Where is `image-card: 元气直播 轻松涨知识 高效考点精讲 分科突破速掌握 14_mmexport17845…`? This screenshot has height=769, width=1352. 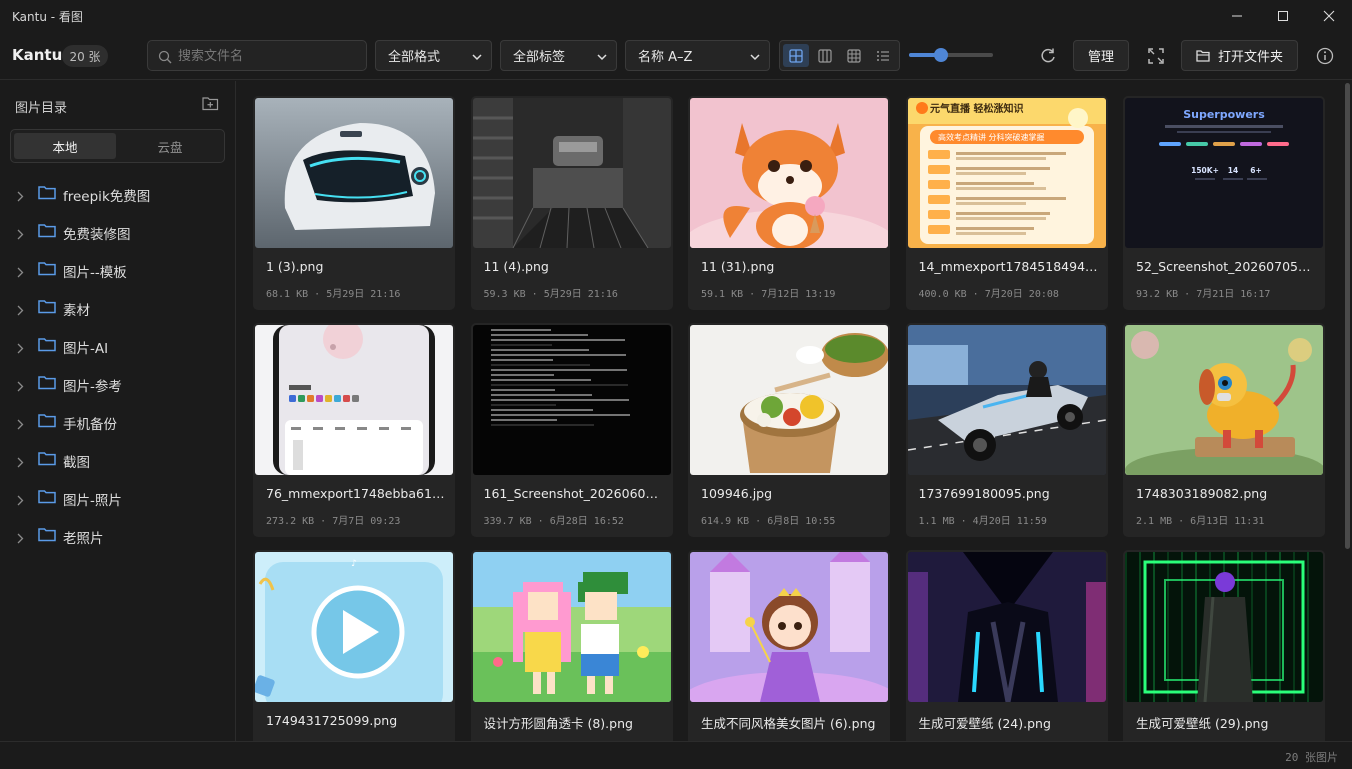 image-card: 元气直播 轻松涨知识 高效考点精讲 分科突破速掌握 14_mmexport17845… is located at coordinates (1006, 203).